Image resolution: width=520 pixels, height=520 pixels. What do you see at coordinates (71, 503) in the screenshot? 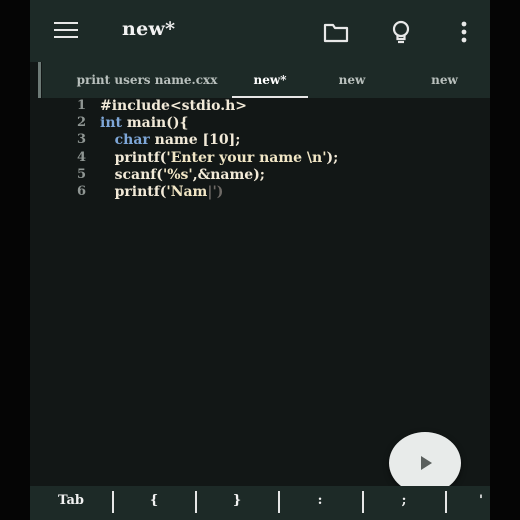
I see `key-tab: Tab` at bounding box center [71, 503].